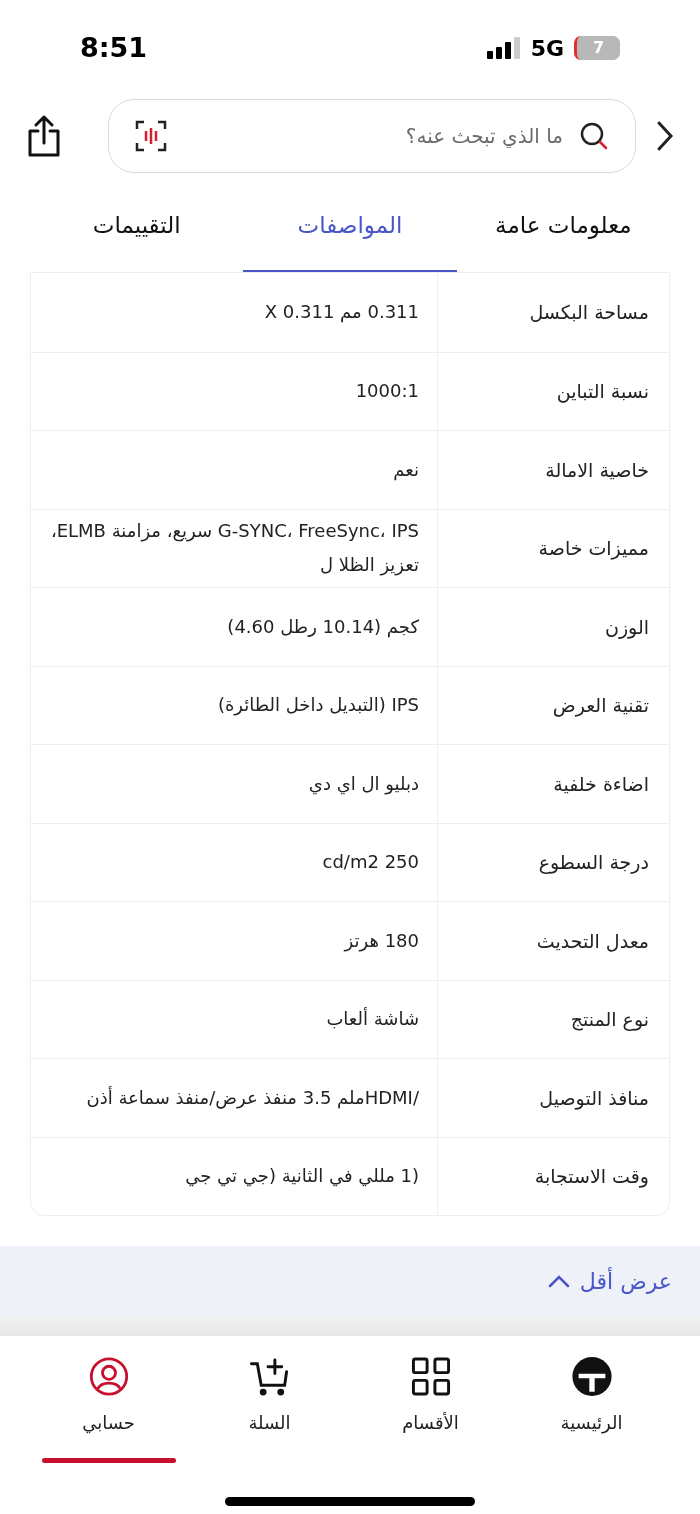  Describe the element at coordinates (563, 226) in the screenshot. I see `tab: معلومات عامة` at that location.